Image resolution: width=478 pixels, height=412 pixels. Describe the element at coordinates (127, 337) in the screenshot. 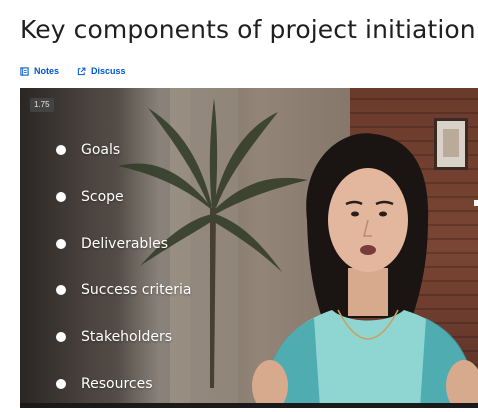

I see `bullet-text: Stakeholders` at that location.